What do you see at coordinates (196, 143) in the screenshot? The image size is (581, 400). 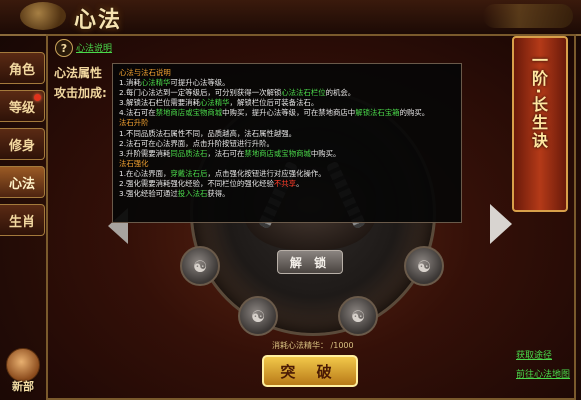 I see `tooltip-line: 2.法石可在心法界面，点击升阶按钮进行升阶。` at bounding box center [196, 143].